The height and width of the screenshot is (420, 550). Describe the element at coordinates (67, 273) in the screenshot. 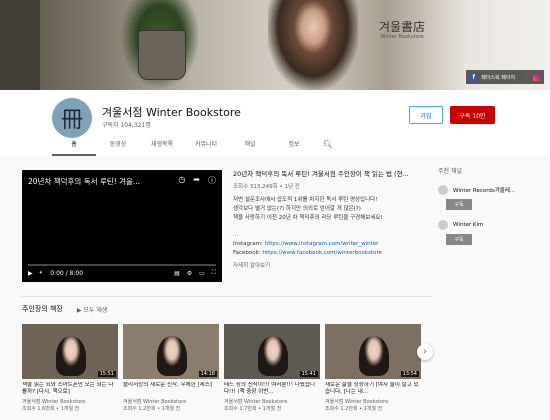

I see `player-time: 0:00 / 8:00` at that location.